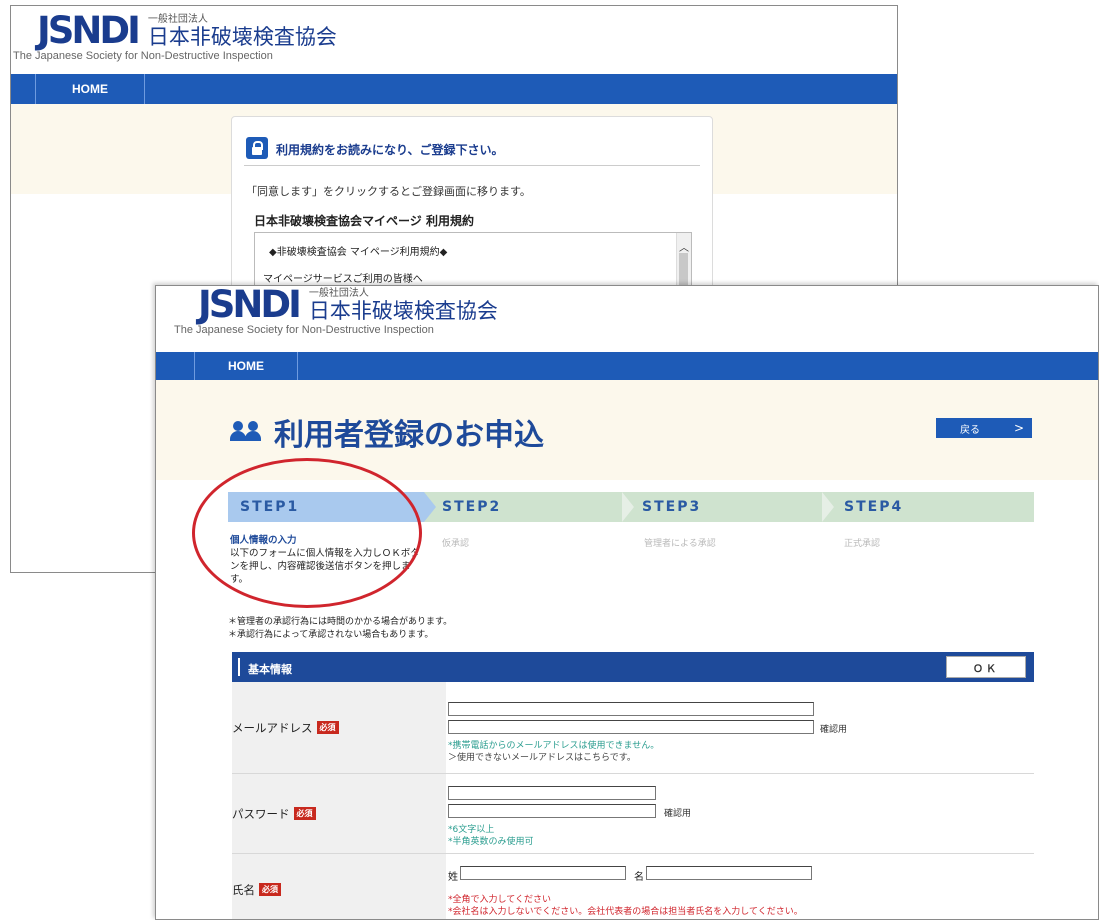  I want to click on email-input, so click(631, 709).